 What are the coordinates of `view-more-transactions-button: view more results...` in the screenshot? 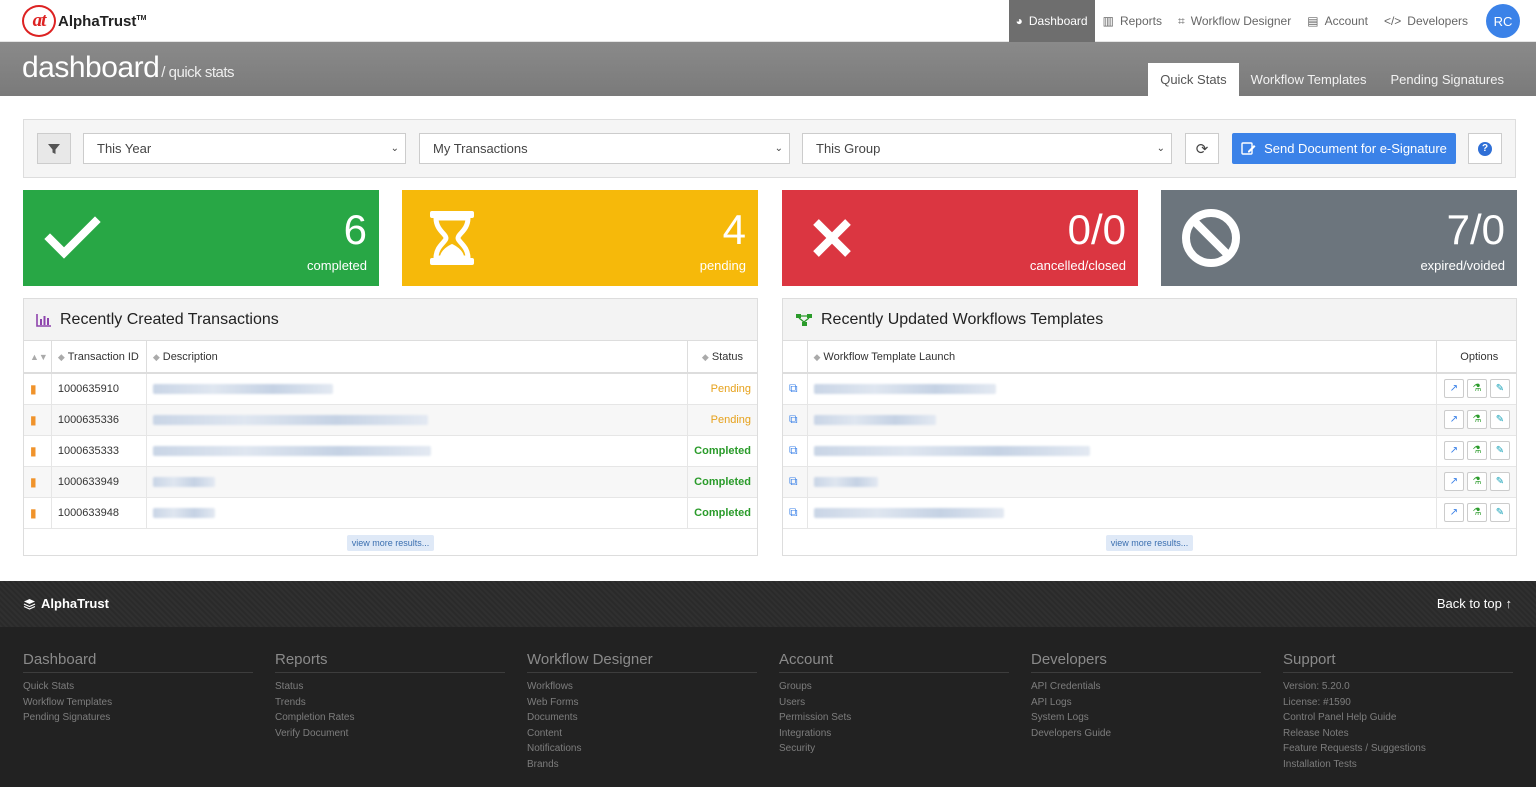 It's located at (390, 542).